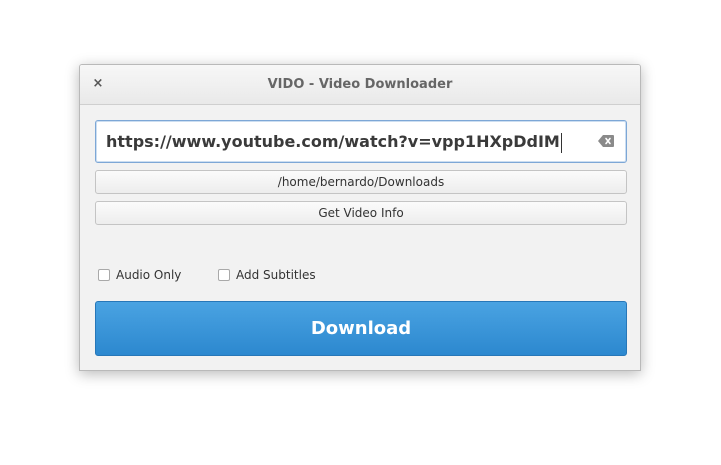 The height and width of the screenshot is (465, 721). Describe the element at coordinates (361, 213) in the screenshot. I see `get-video-info-button: Get Video Info` at that location.